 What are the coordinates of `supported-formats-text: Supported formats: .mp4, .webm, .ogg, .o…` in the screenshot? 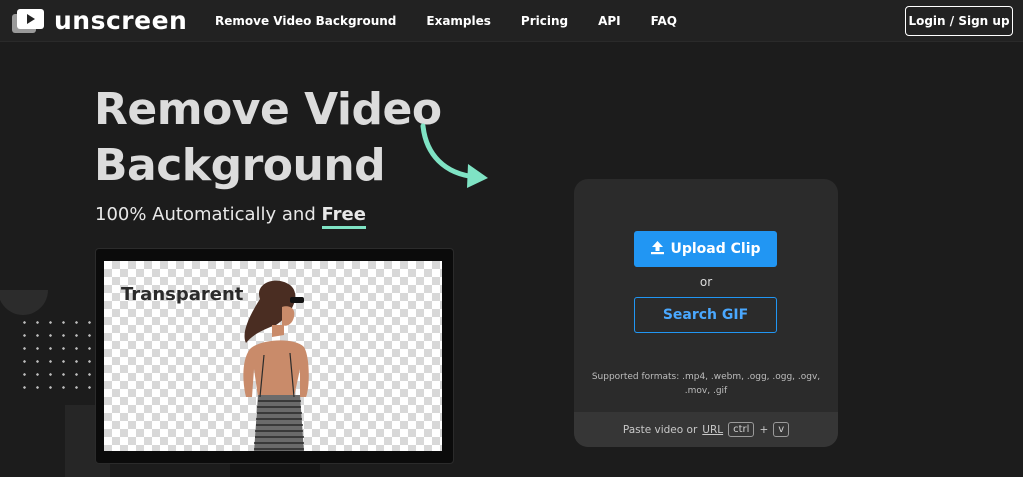 It's located at (706, 384).